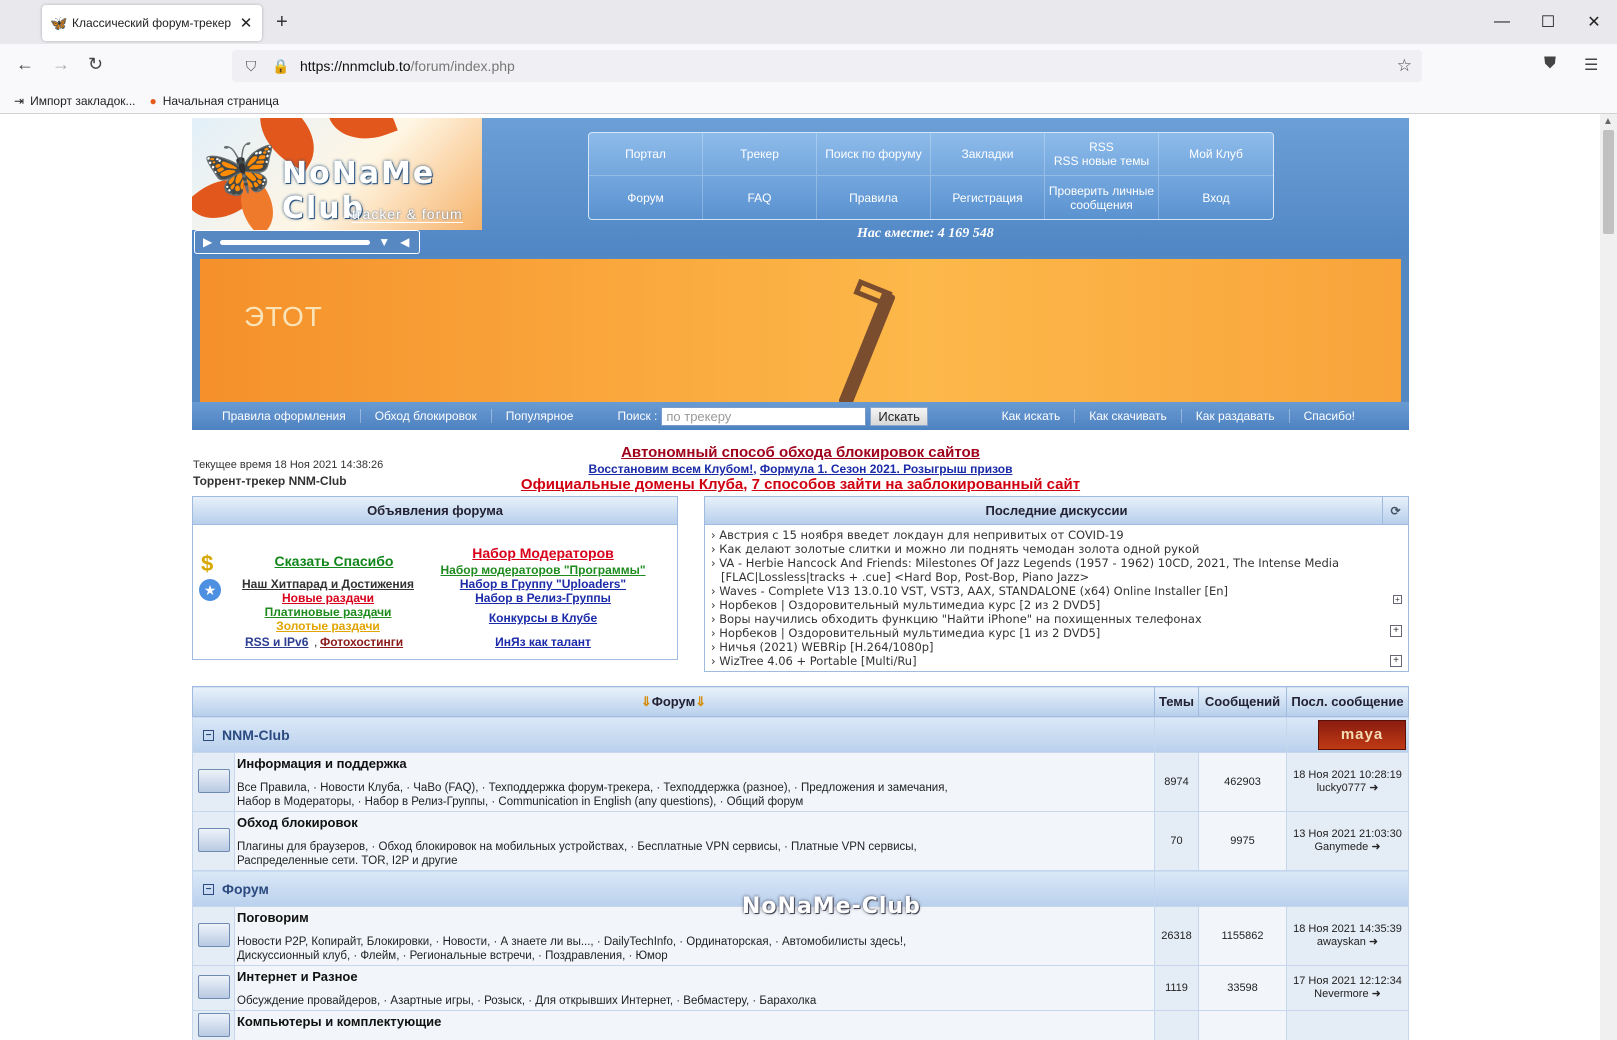 Image resolution: width=1617 pixels, height=1040 pixels. What do you see at coordinates (874, 197) in the screenshot?
I see `menu-rules: Правила` at bounding box center [874, 197].